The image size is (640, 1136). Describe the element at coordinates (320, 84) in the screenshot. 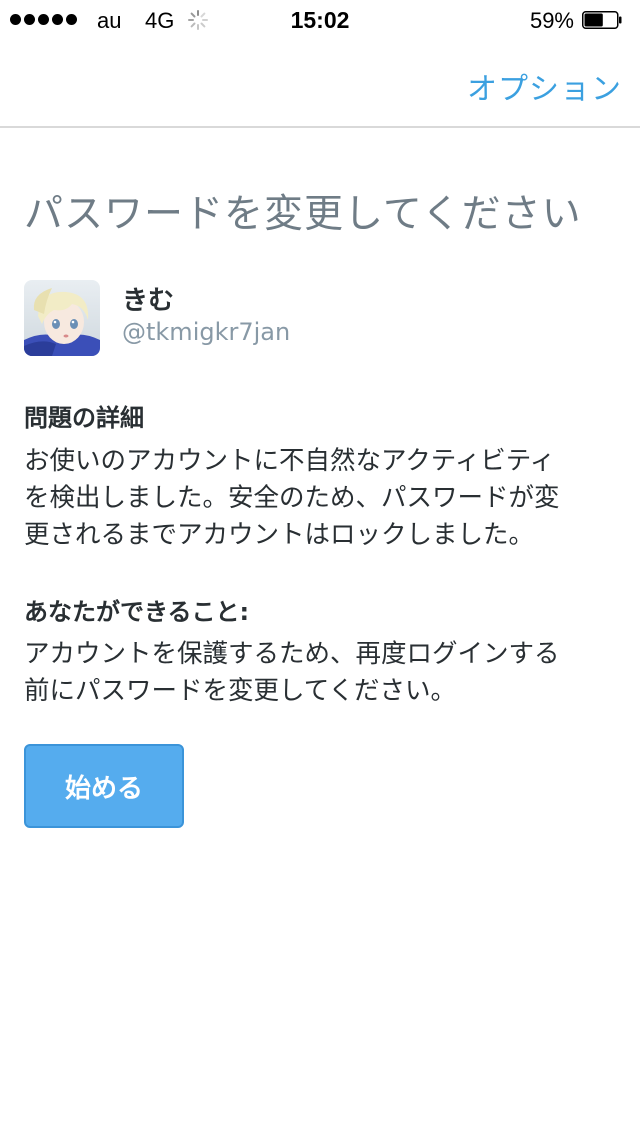

I see `nav-bar: オプション` at that location.